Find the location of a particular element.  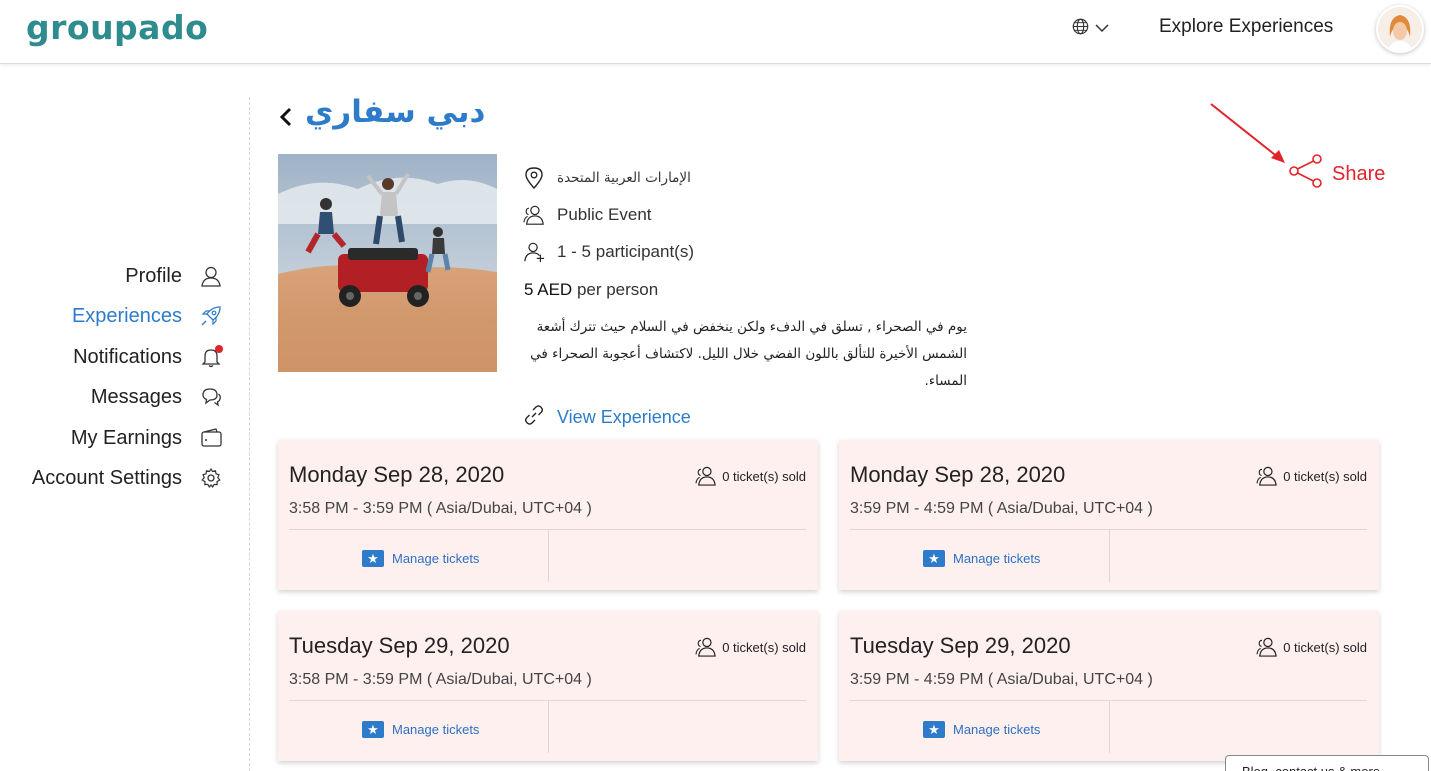

page-title: دبي سفاري is located at coordinates (395, 112).